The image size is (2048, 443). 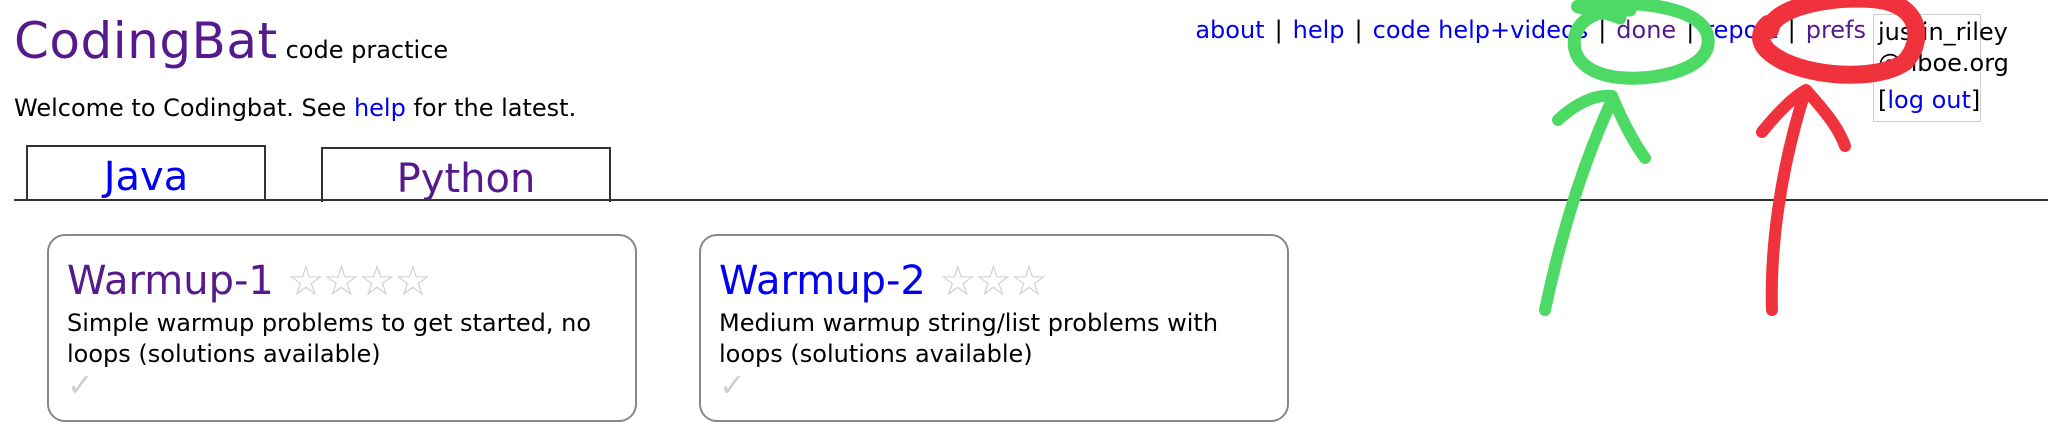 What do you see at coordinates (1481, 30) in the screenshot?
I see `nav-code-help-videos-link: code help+videos` at bounding box center [1481, 30].